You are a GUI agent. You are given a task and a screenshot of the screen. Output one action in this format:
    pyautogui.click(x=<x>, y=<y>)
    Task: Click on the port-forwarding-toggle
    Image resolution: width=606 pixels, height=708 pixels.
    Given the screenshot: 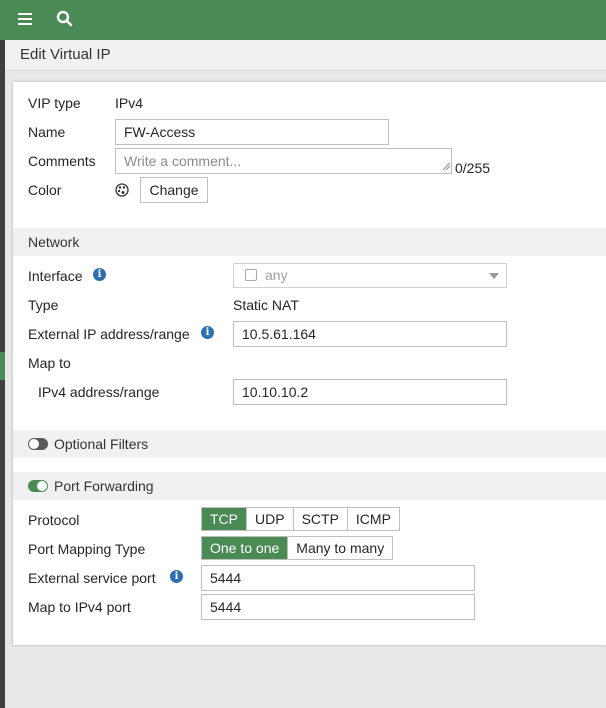 What is the action you would take?
    pyautogui.click(x=38, y=486)
    